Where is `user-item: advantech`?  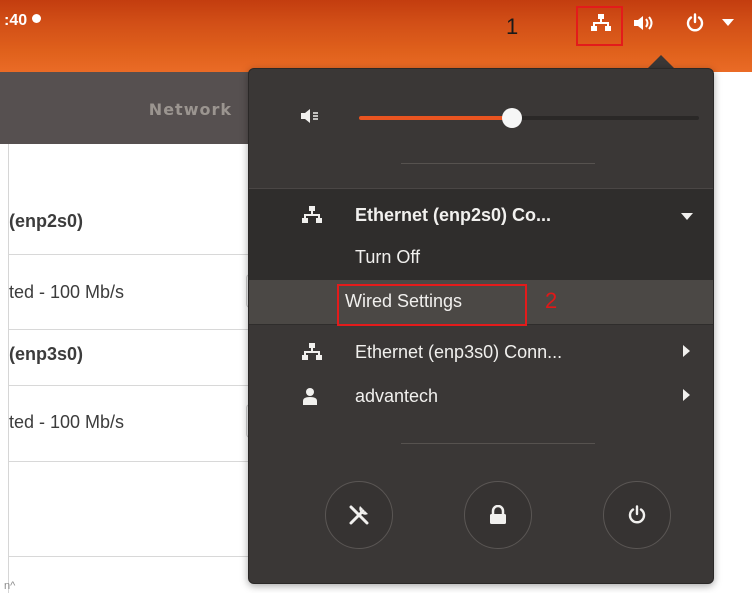 user-item: advantech is located at coordinates (481, 397).